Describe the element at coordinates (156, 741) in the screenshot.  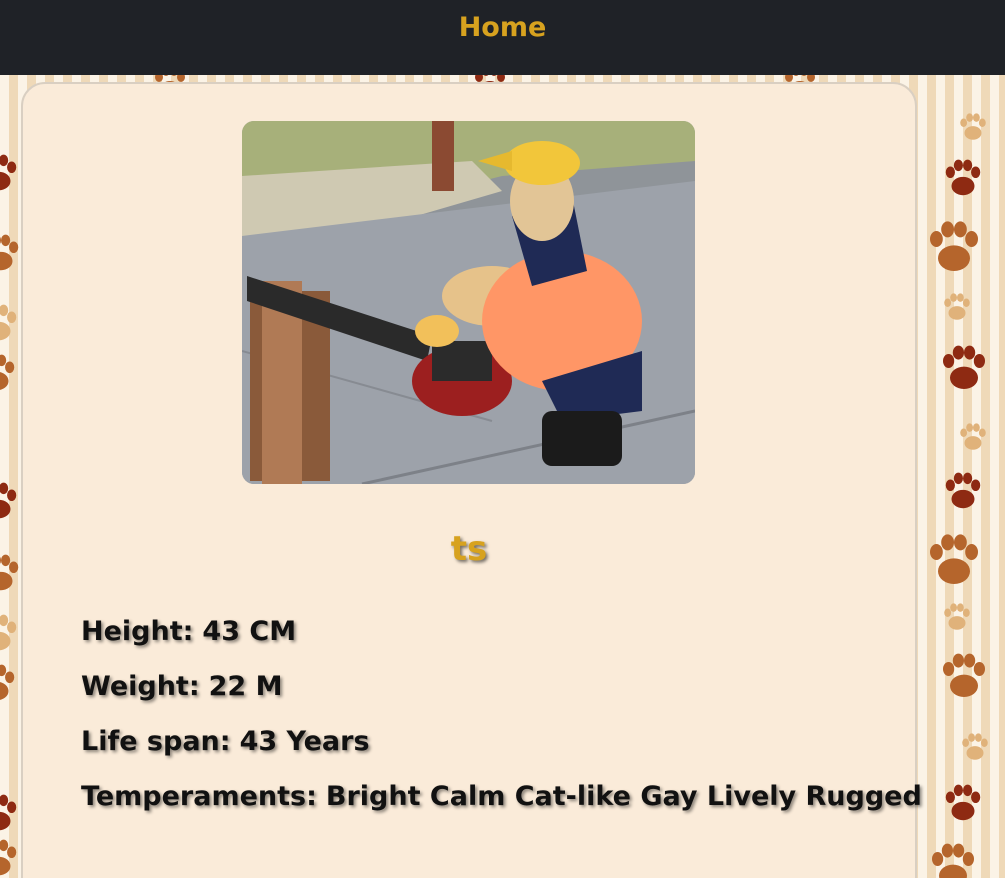
I see `stat-label: Life span:` at that location.